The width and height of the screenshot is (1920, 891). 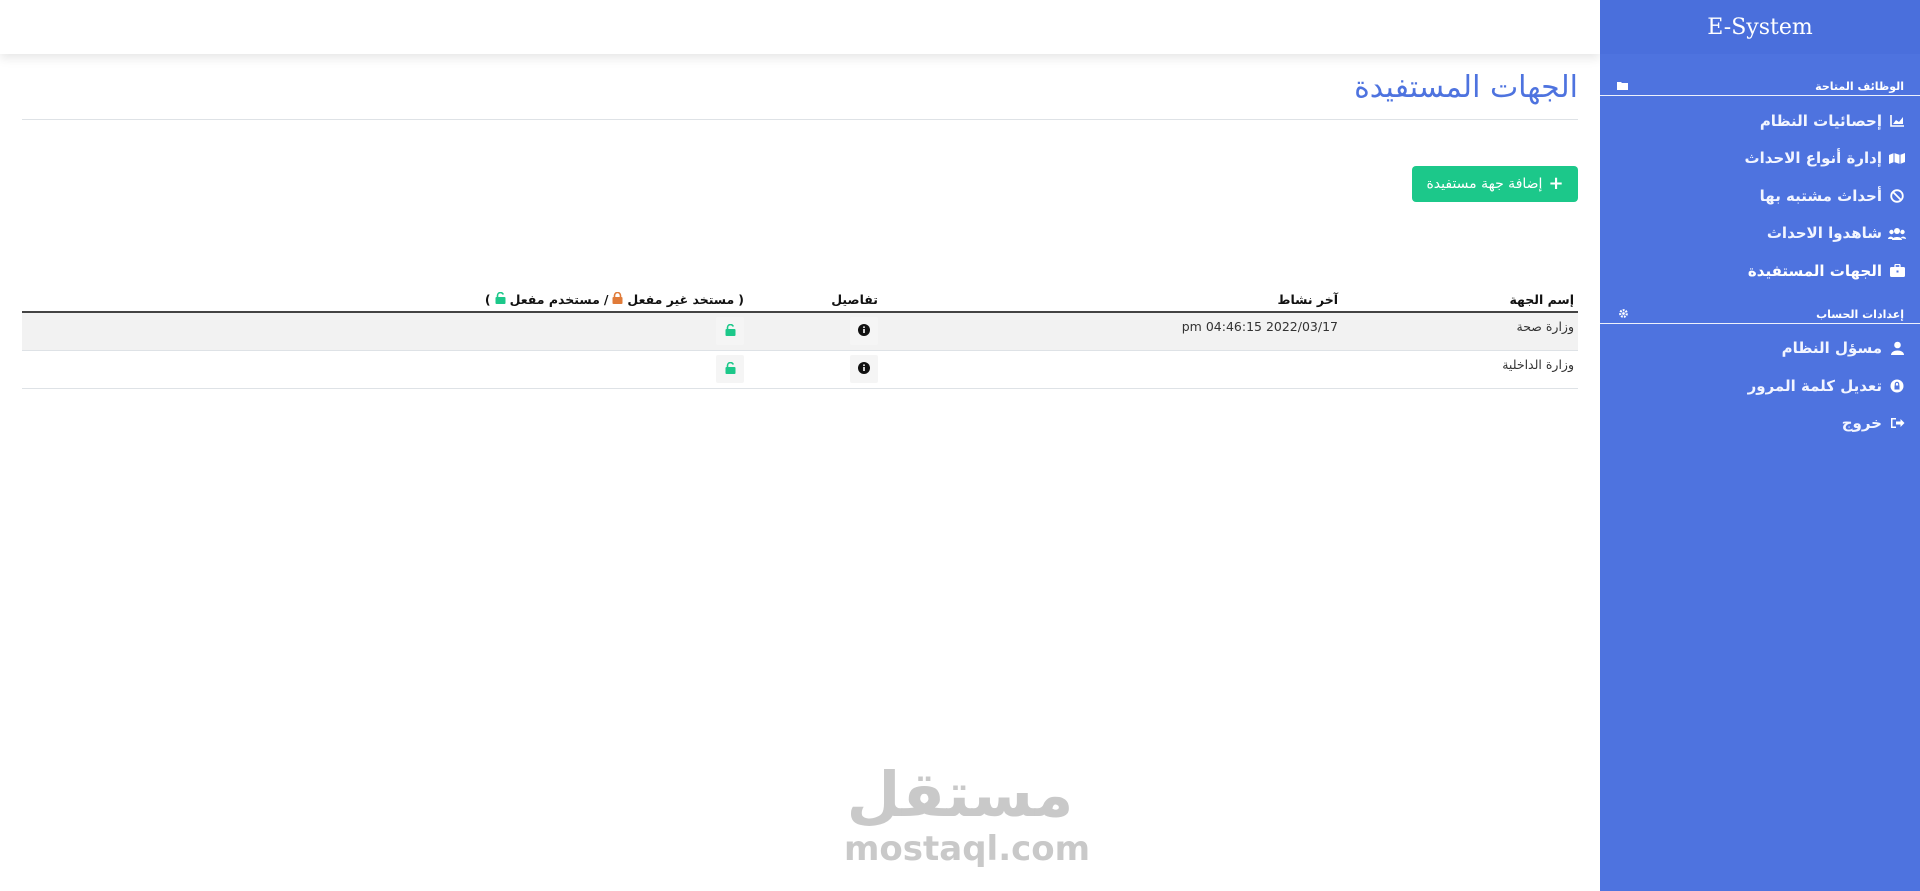 I want to click on status-legend-inactive: مستخد غير مفعل, so click(x=681, y=299).